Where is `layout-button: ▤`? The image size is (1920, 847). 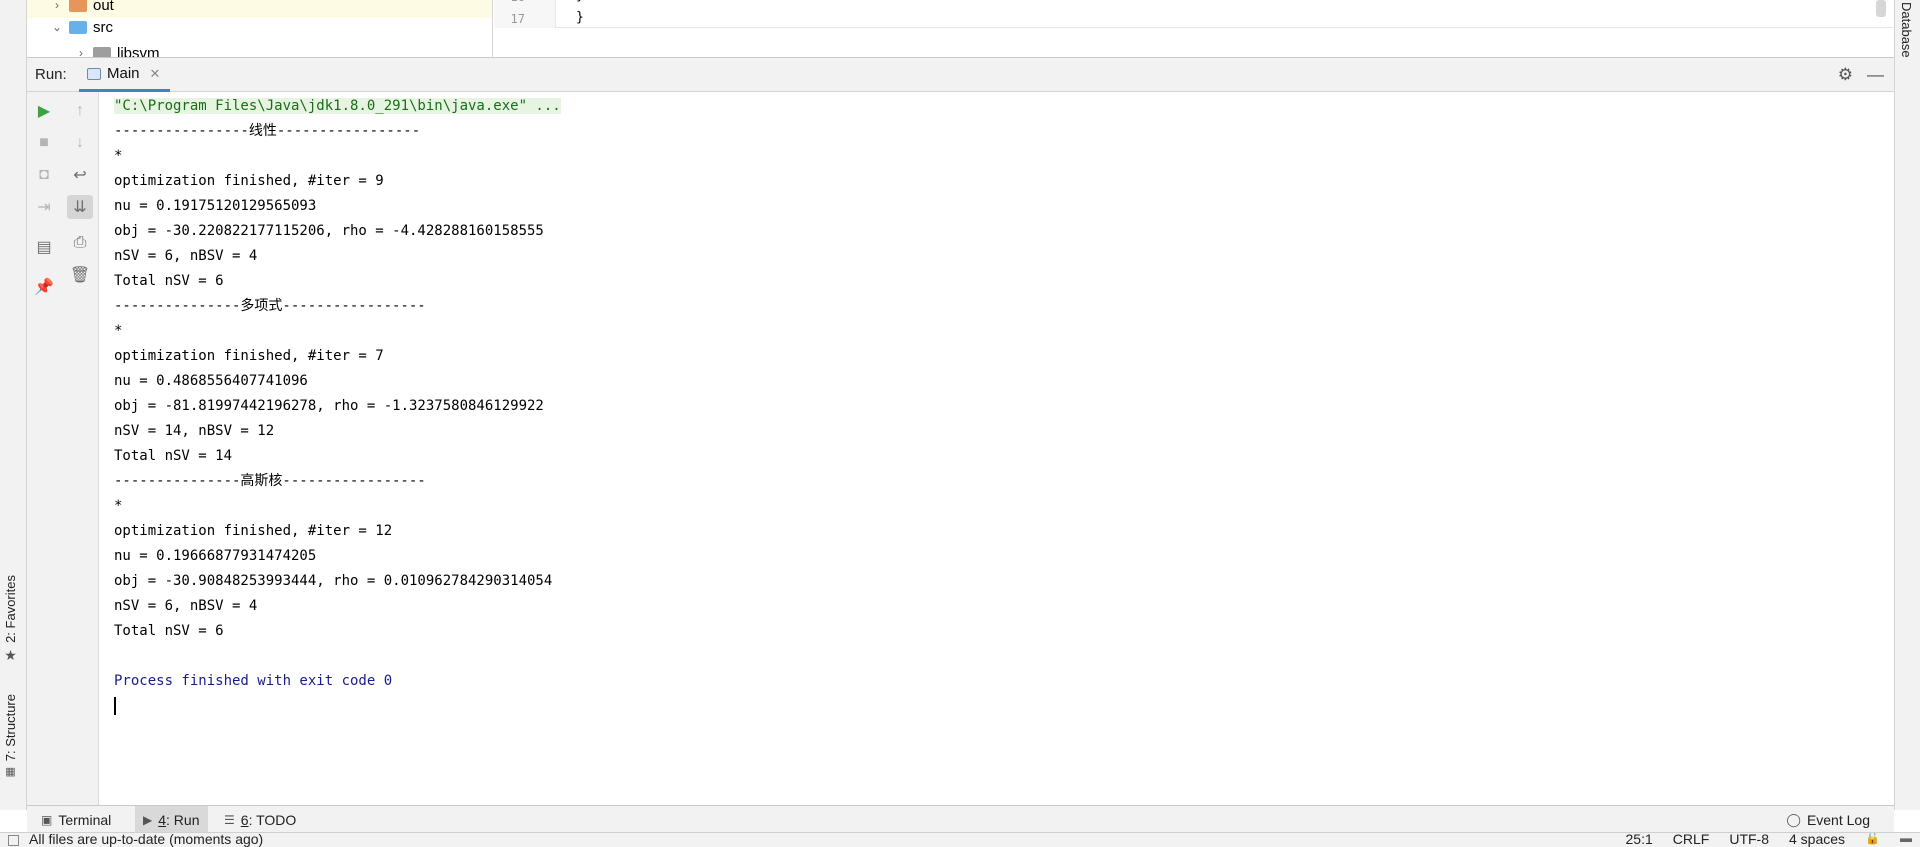 layout-button: ▤ is located at coordinates (44, 247).